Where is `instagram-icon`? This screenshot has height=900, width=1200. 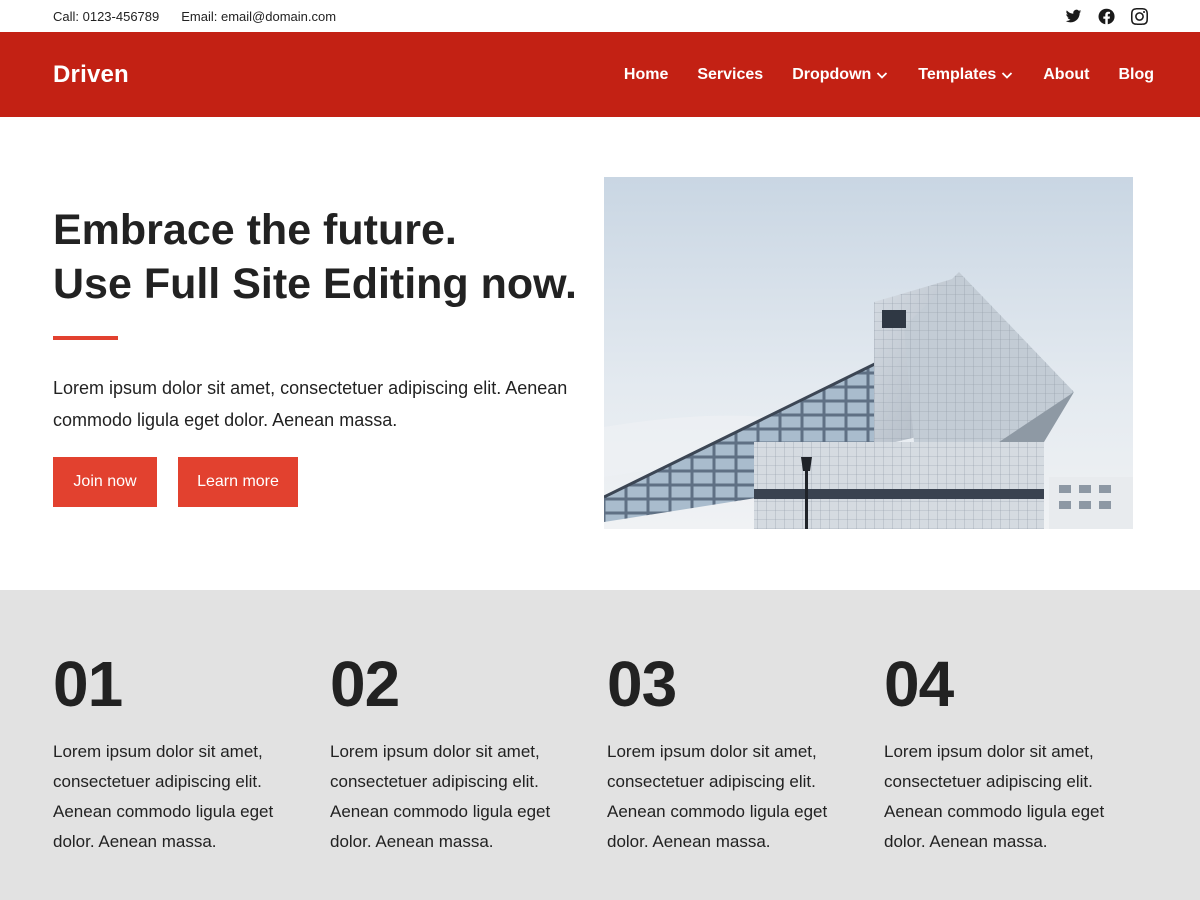
instagram-icon is located at coordinates (1139, 16).